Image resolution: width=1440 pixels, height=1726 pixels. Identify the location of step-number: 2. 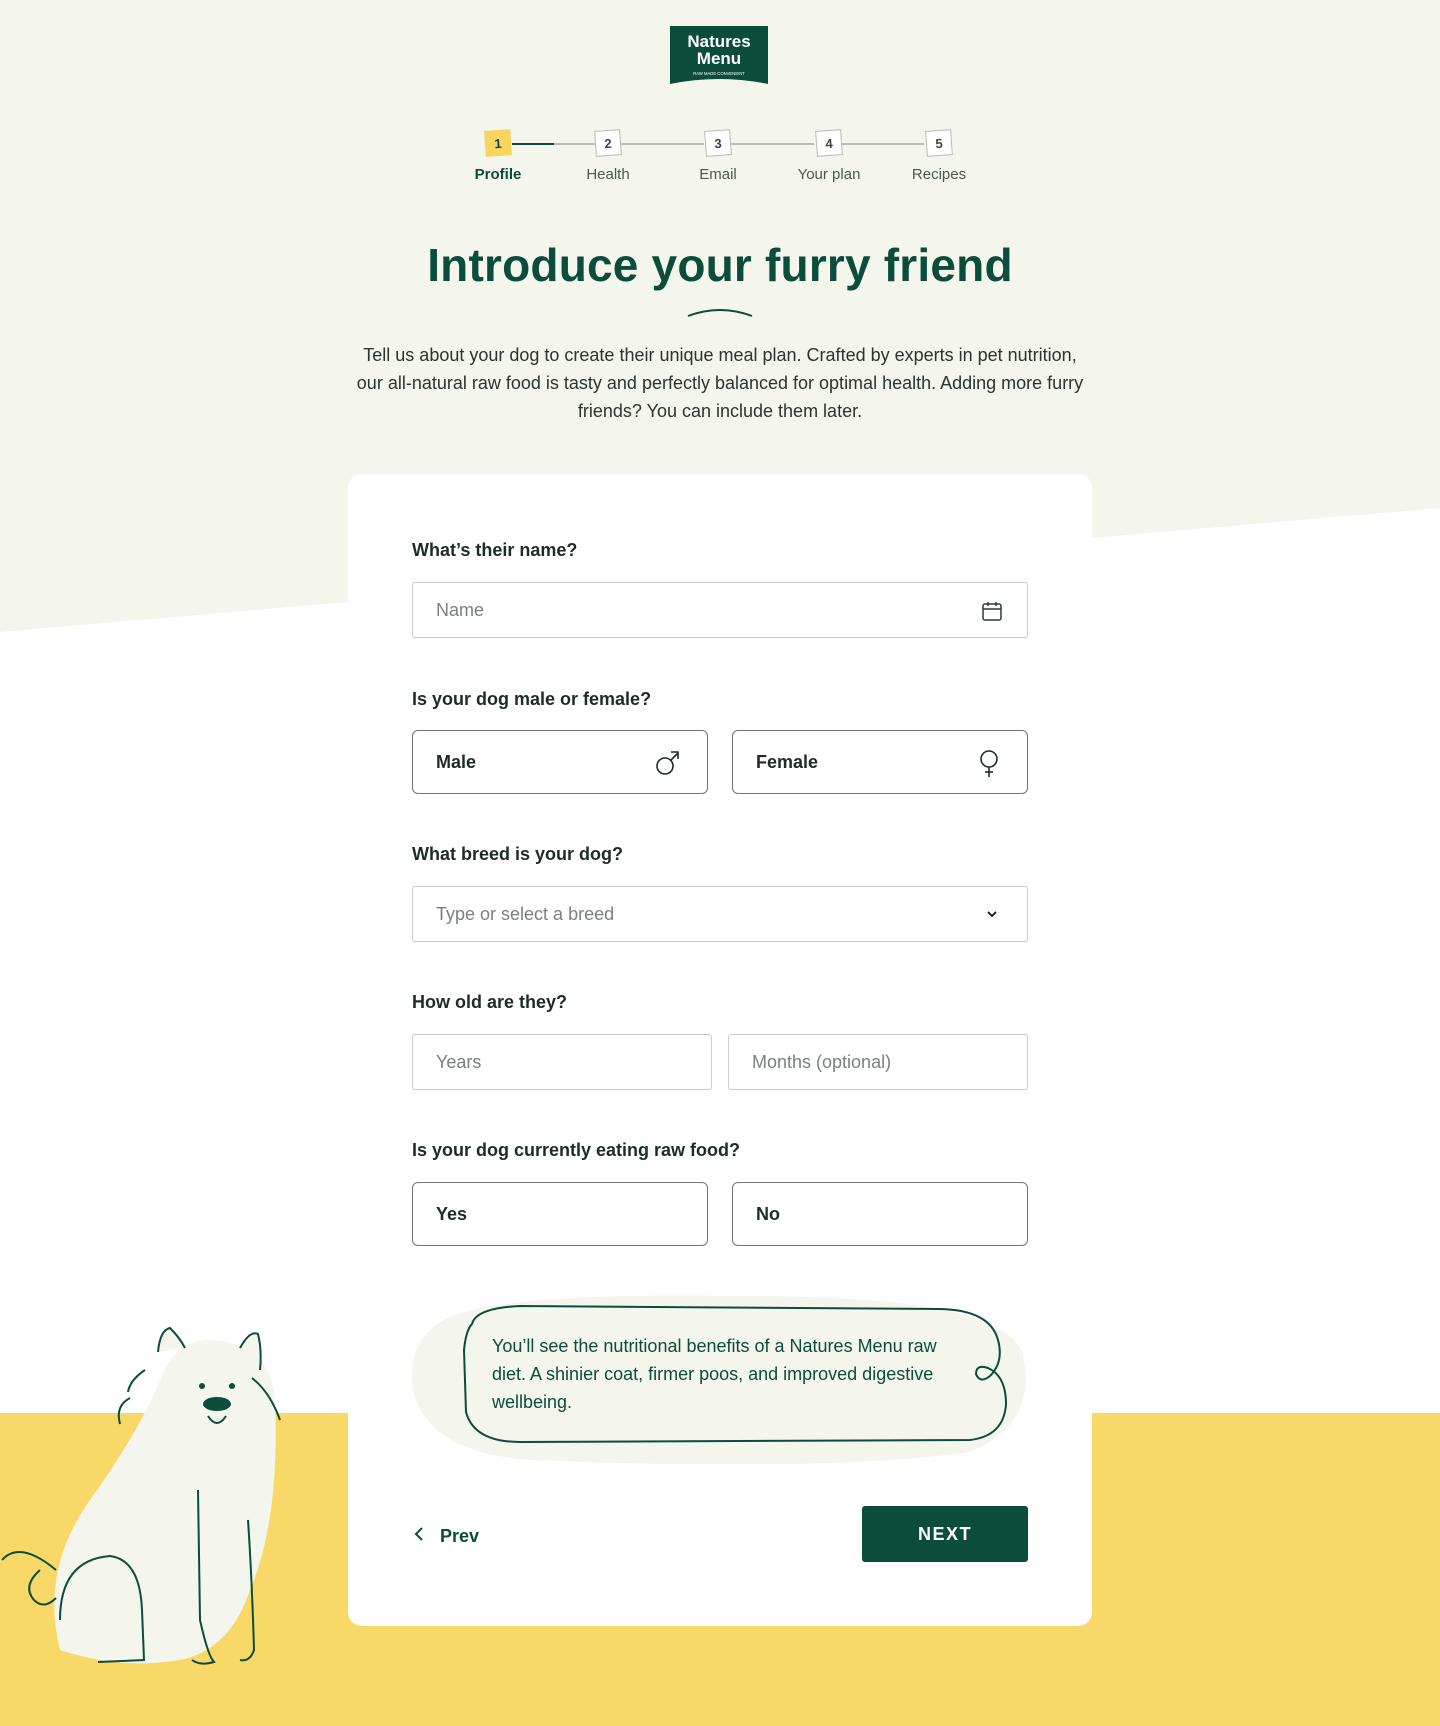
(608, 143).